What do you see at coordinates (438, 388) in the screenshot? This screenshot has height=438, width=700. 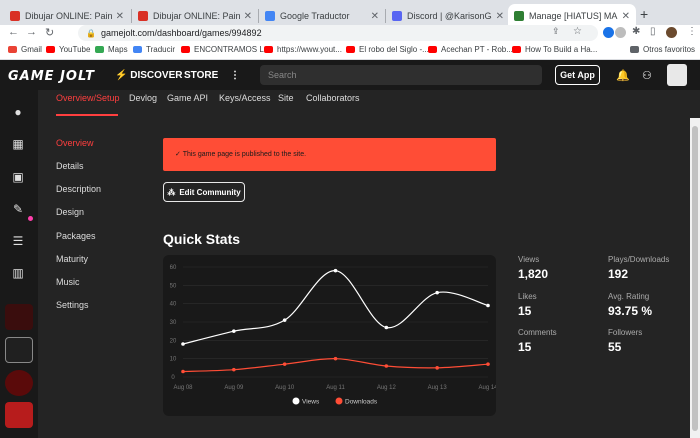 I see `x-tick-label: Aug 13` at bounding box center [438, 388].